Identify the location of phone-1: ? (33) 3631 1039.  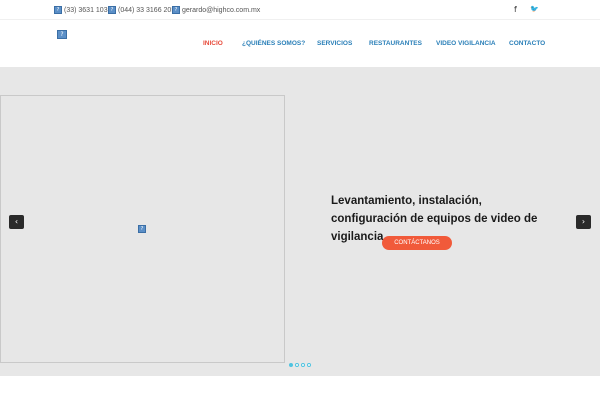
(82, 10).